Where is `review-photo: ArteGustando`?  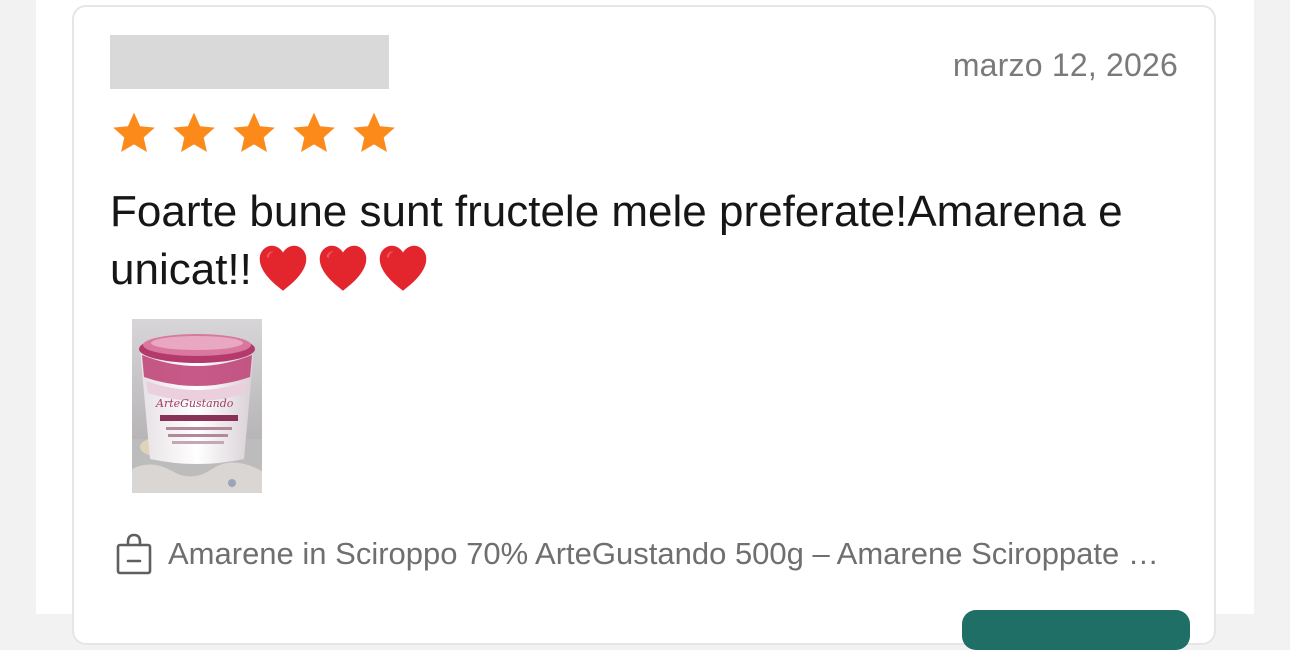
review-photo: ArteGustando is located at coordinates (197, 406).